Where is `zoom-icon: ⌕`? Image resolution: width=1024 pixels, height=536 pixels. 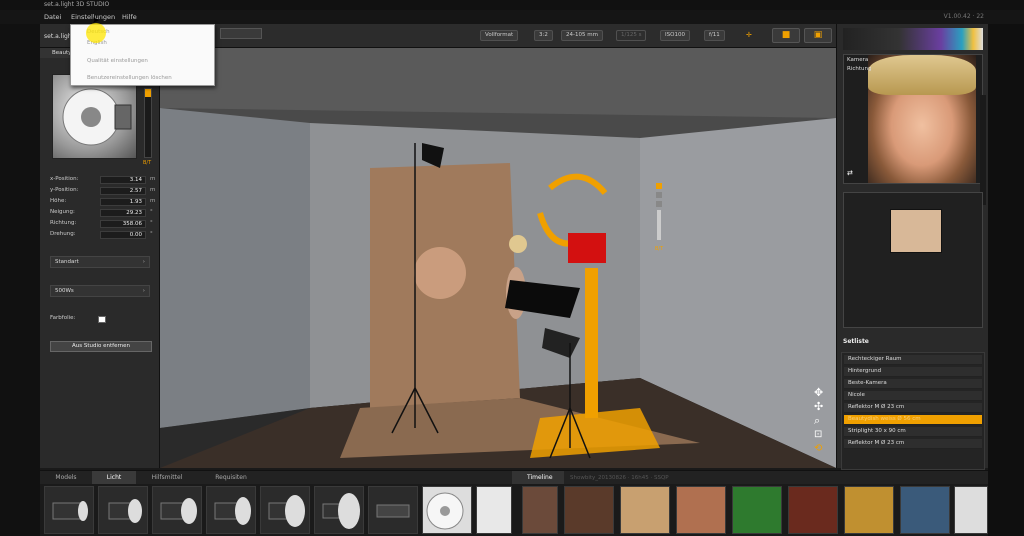
zoom-icon: ⌕ is located at coordinates (822, 421).